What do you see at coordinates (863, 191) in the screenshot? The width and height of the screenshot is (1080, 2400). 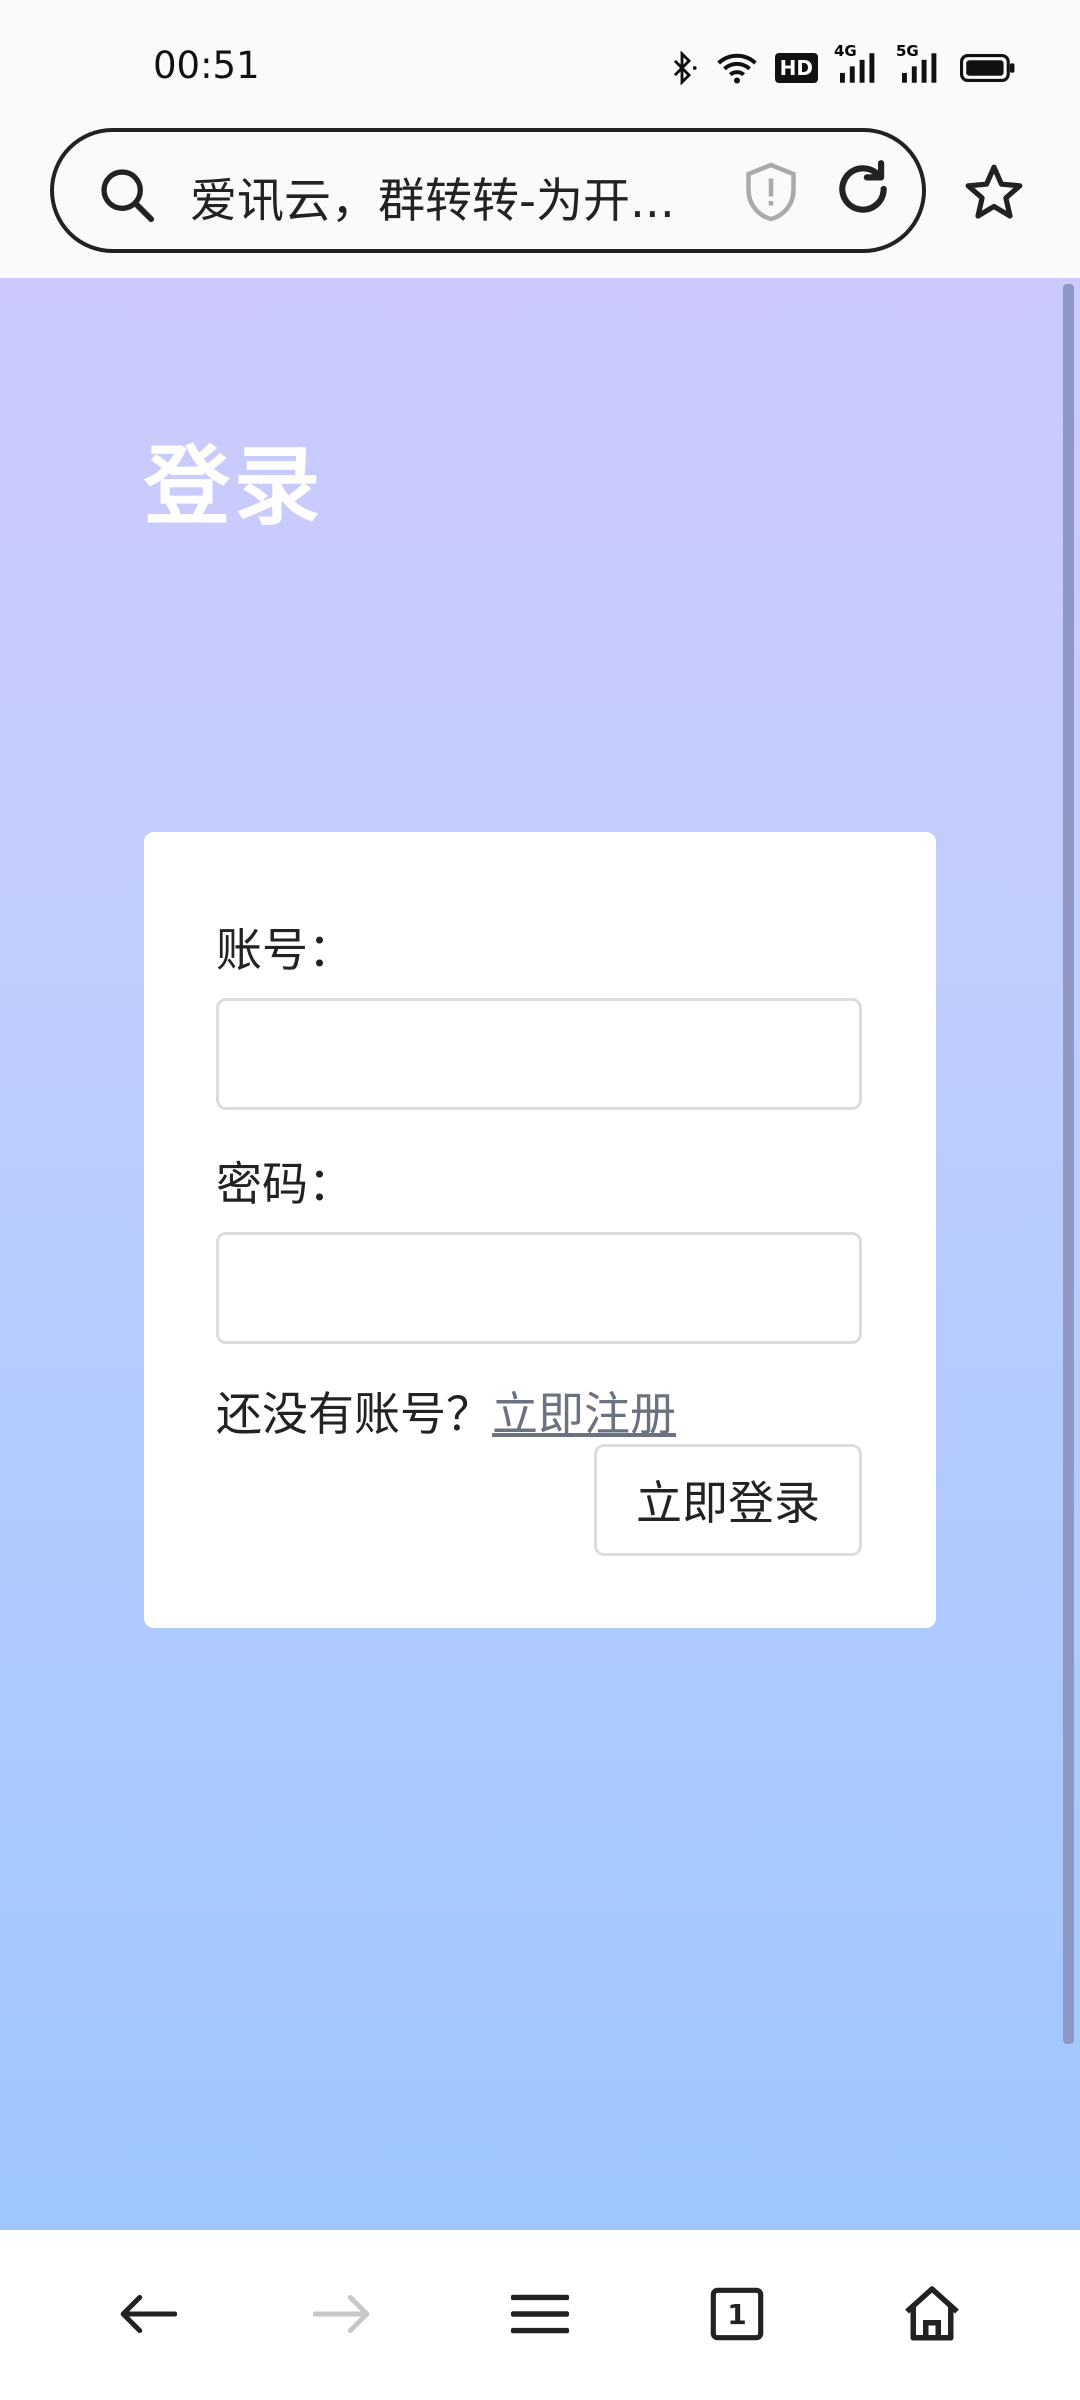 I see `reload-icon` at bounding box center [863, 191].